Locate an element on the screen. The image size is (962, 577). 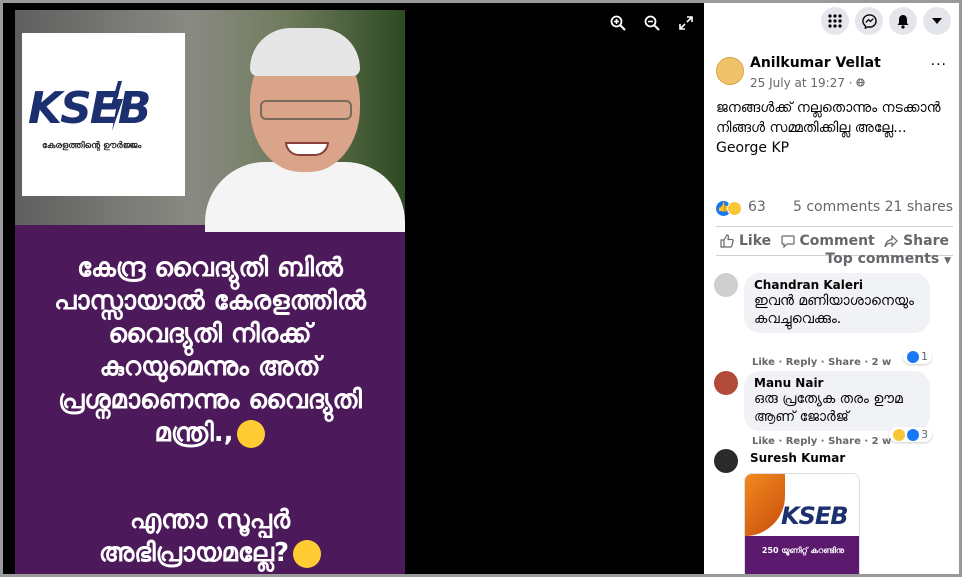
comment-text: ഒരു പ്രത്യേക തരം ഊമ ആണ് ജോർജ് is located at coordinates (828, 408).